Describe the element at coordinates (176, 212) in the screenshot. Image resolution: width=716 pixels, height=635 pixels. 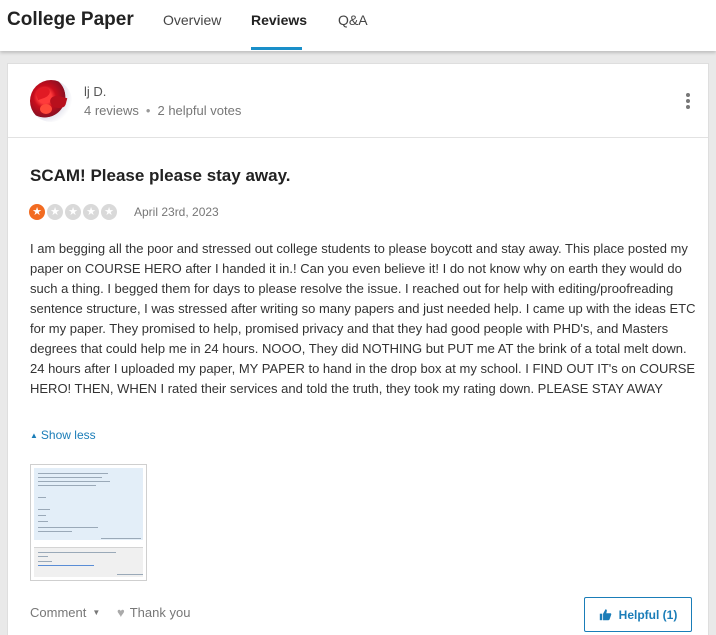
I see `review-date: April 23rd, 2023` at that location.